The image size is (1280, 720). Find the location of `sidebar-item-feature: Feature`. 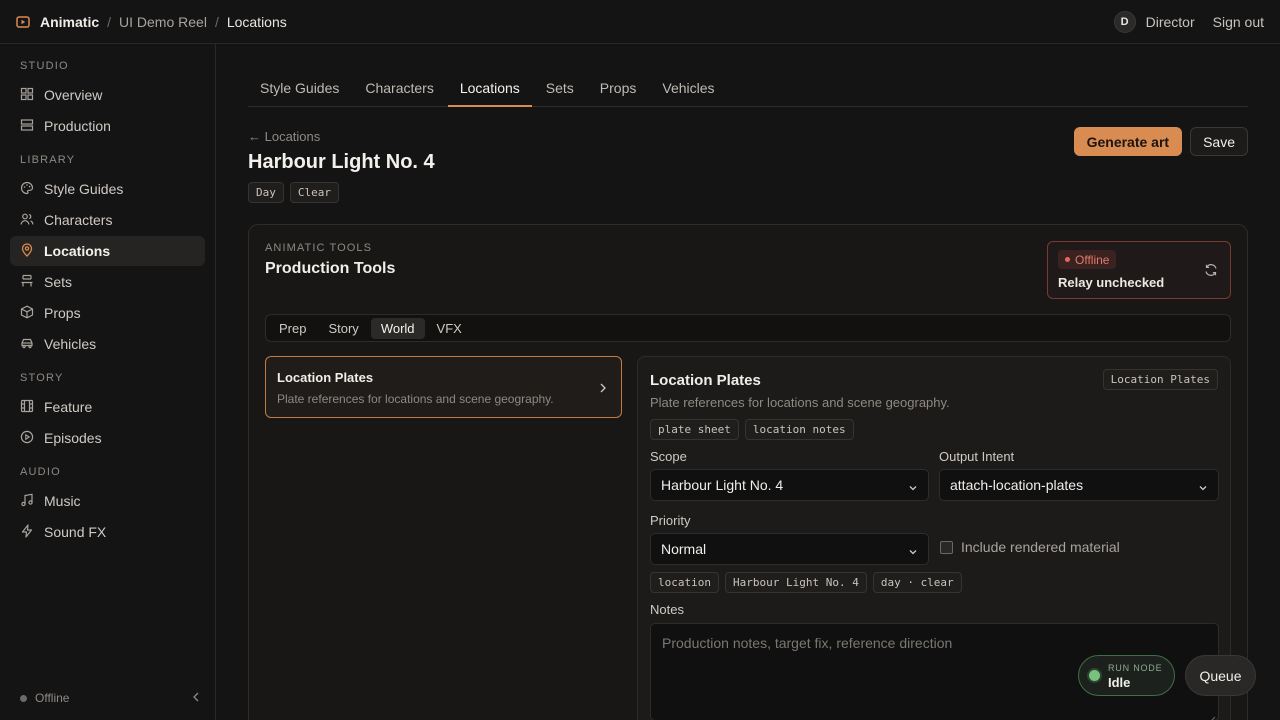

sidebar-item-feature: Feature is located at coordinates (107, 407).